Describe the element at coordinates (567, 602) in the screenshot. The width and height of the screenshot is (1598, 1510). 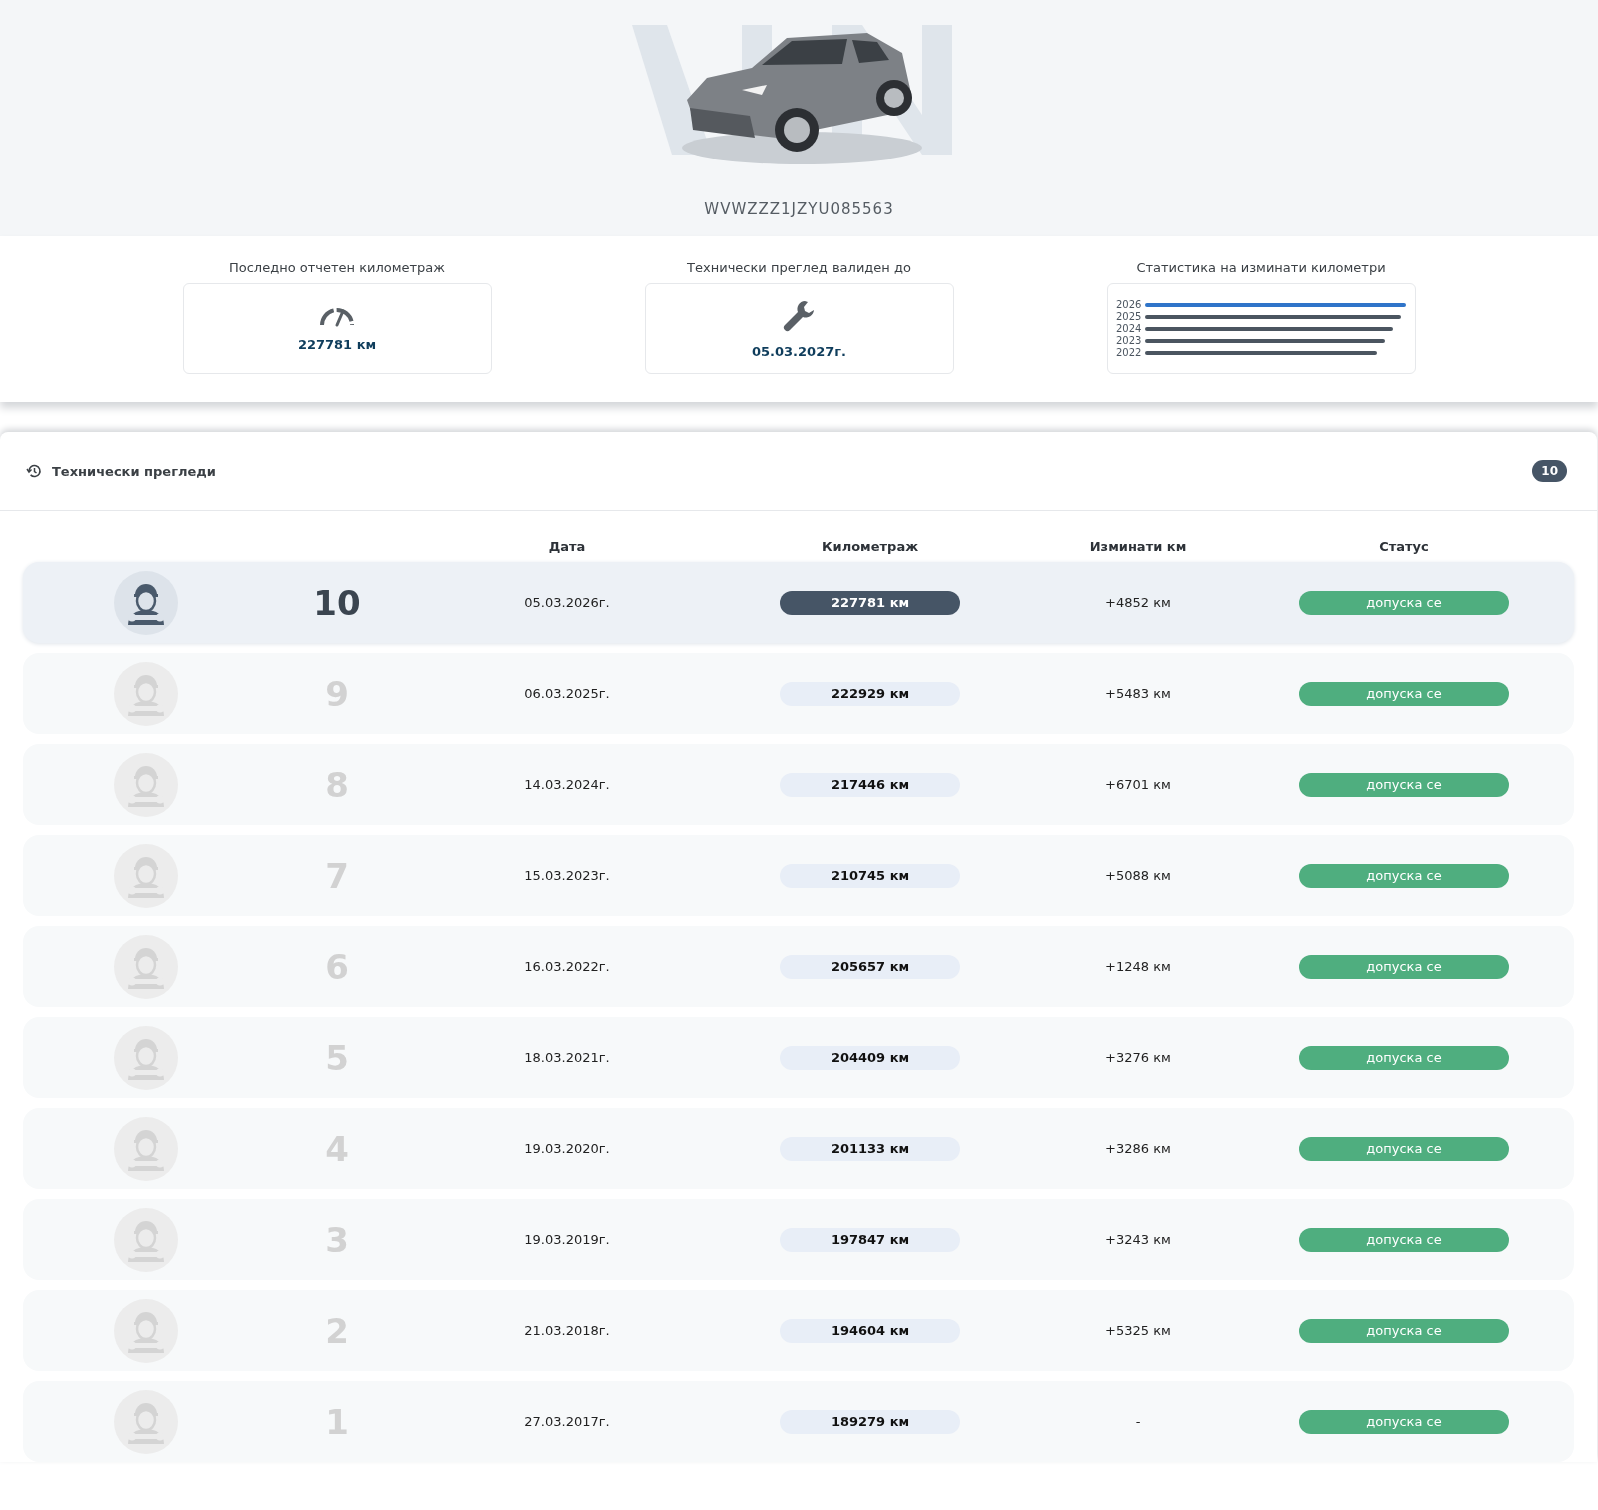
I see `date-cell: 05.03.2026г.` at that location.